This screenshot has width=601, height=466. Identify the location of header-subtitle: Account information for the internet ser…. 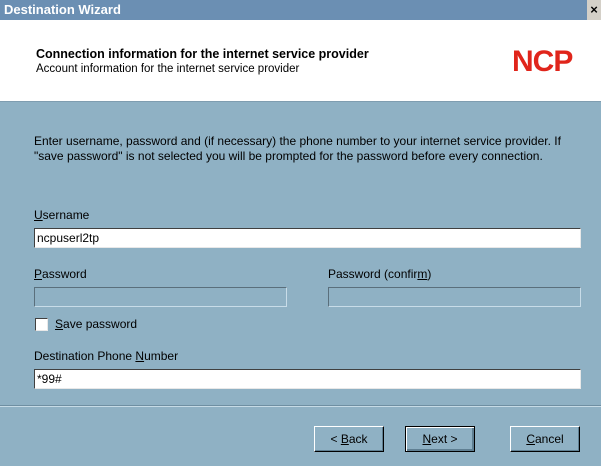
(168, 69).